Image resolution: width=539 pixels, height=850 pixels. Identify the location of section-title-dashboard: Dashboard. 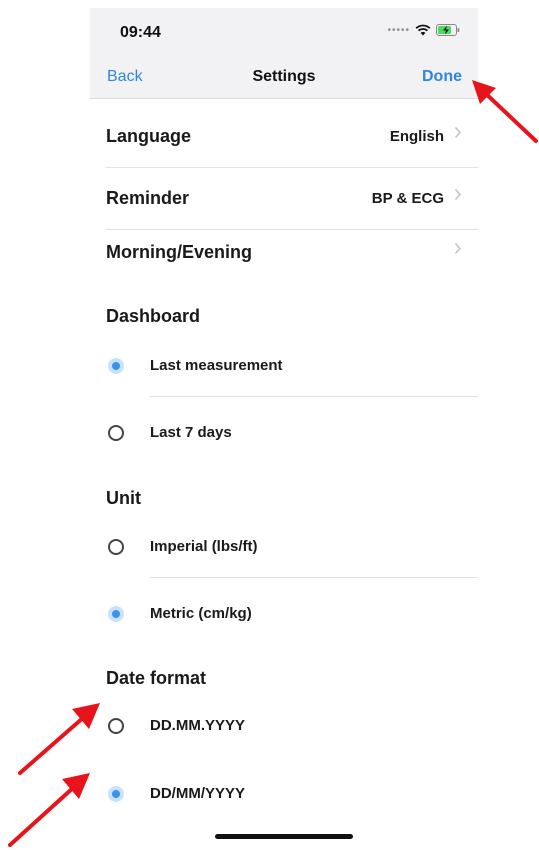
(153, 316).